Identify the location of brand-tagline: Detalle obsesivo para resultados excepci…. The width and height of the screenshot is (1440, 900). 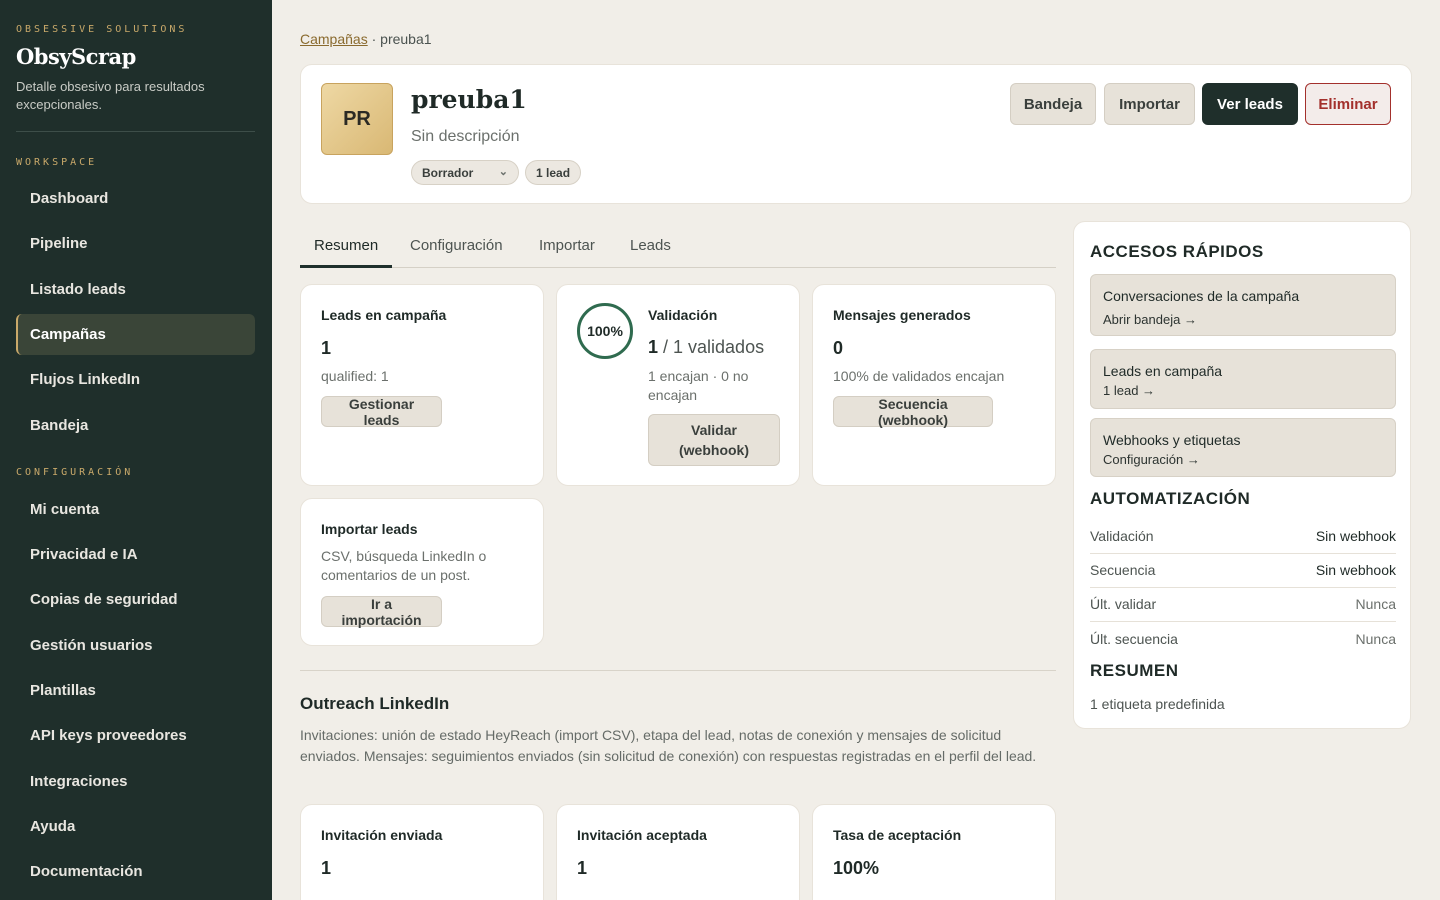
(110, 95).